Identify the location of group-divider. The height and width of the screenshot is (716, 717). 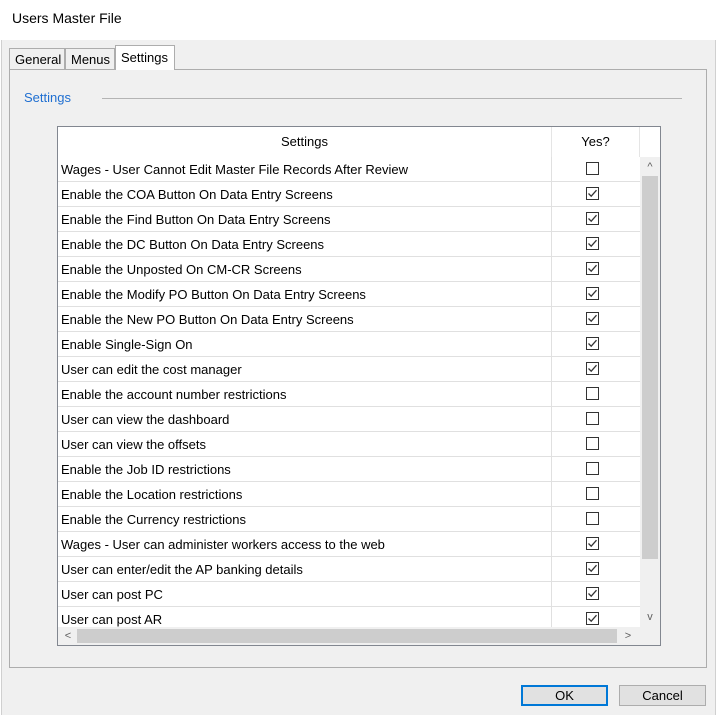
(392, 98).